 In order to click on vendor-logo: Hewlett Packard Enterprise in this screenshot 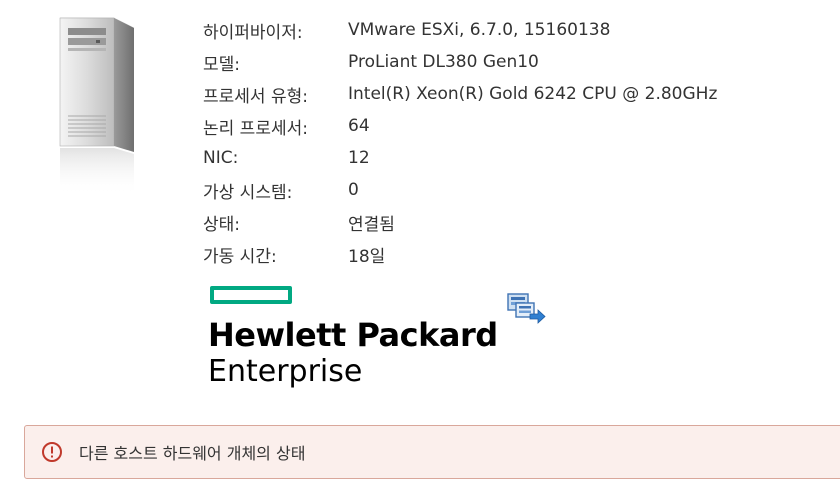, I will do `click(358, 339)`.